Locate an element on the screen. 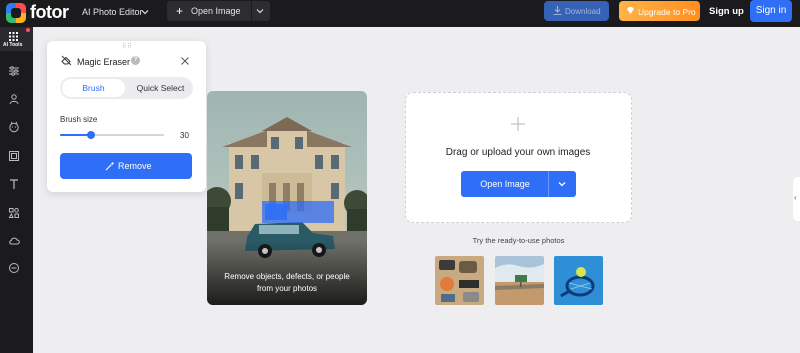 The image size is (800, 353). person-icon is located at coordinates (14, 99).